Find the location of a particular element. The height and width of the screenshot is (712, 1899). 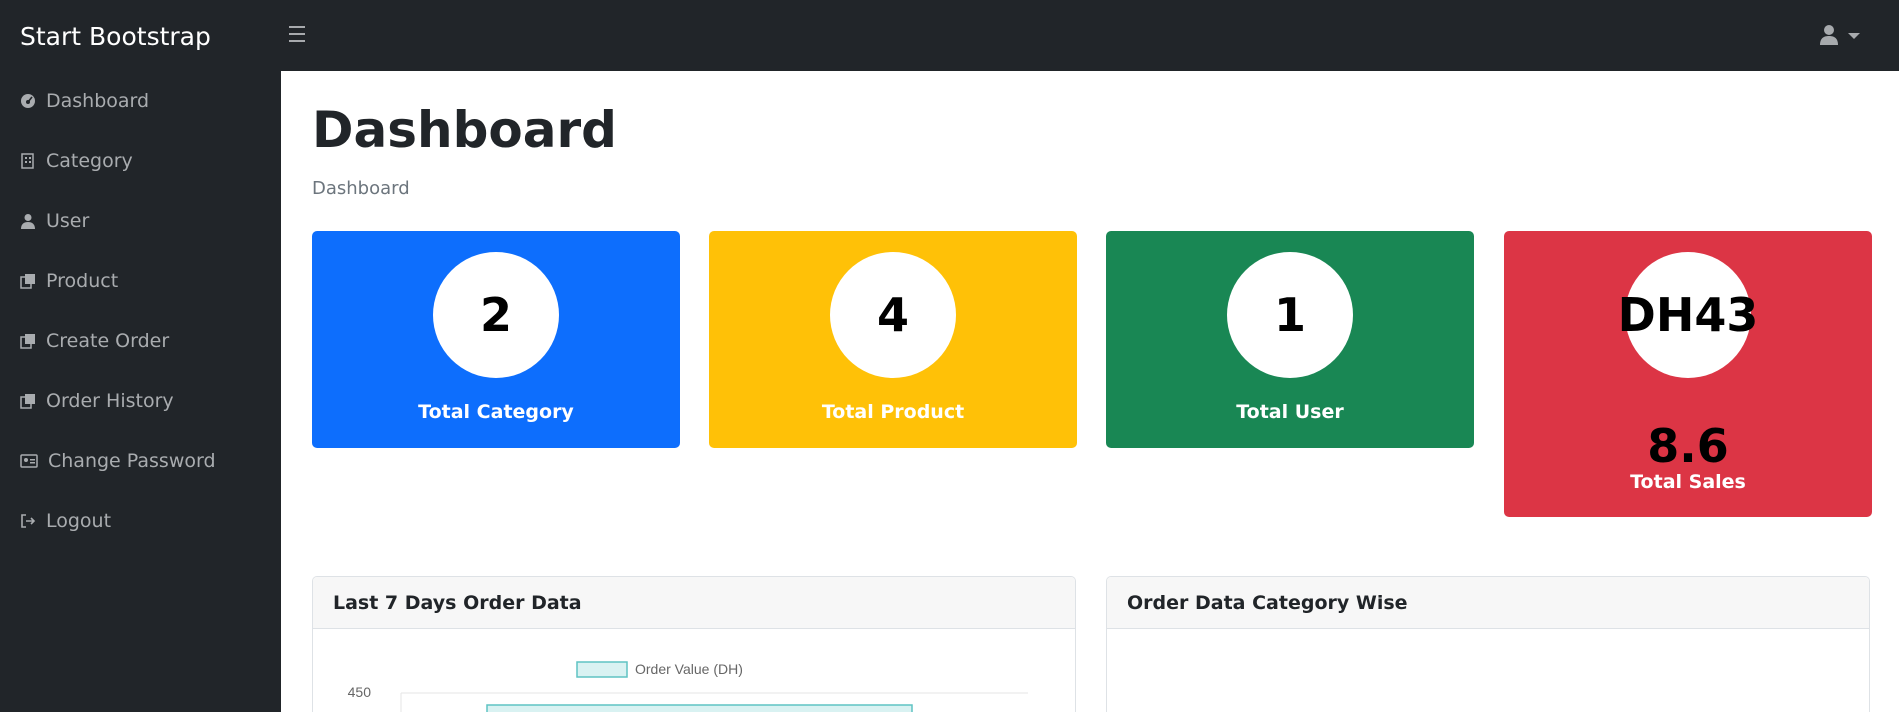

sidebar-item-product: Product is located at coordinates (140, 281).